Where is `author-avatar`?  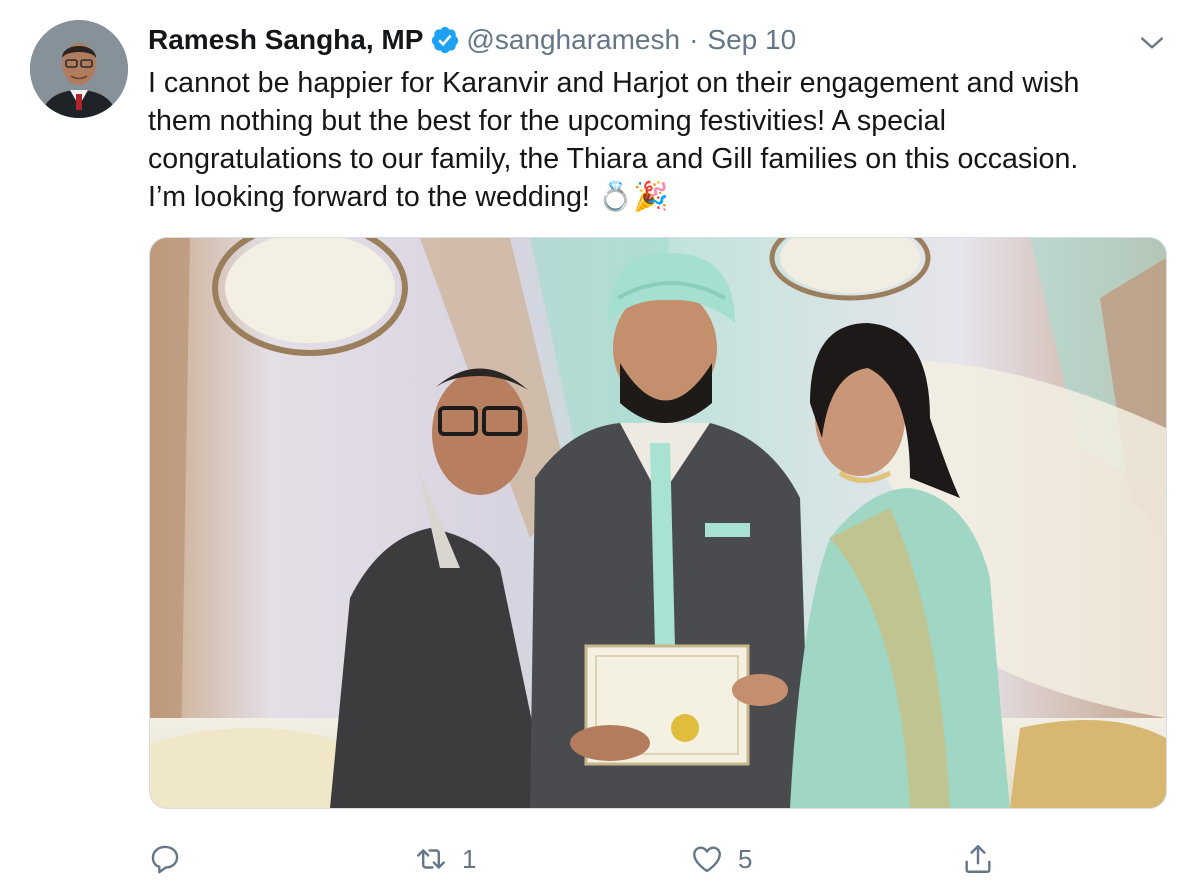
author-avatar is located at coordinates (79, 69).